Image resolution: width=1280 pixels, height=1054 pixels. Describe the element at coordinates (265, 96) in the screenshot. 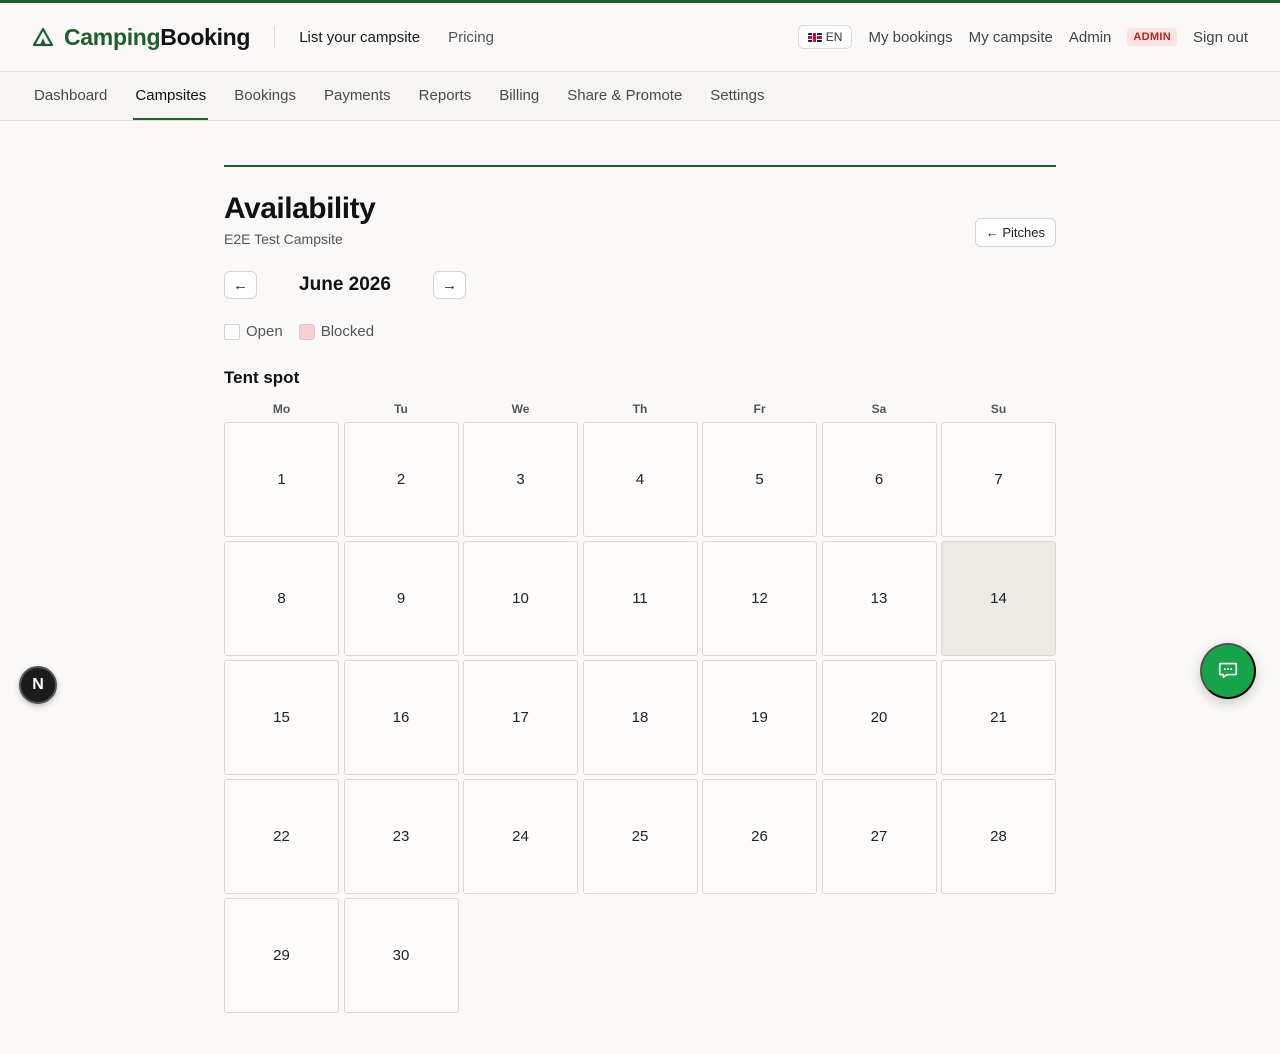

I see `tab-bookings: Bookings` at that location.